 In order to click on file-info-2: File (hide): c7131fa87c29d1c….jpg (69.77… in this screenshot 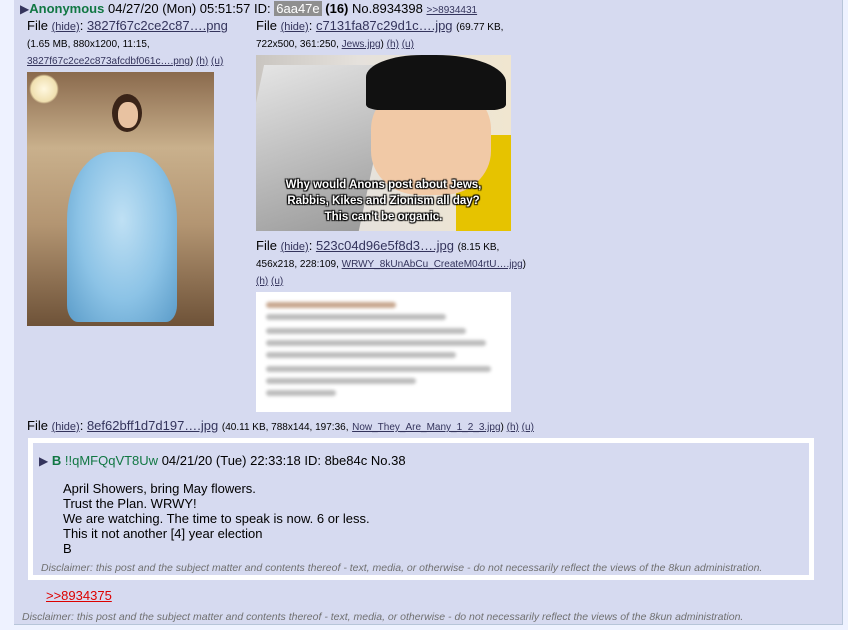, I will do `click(380, 34)`.